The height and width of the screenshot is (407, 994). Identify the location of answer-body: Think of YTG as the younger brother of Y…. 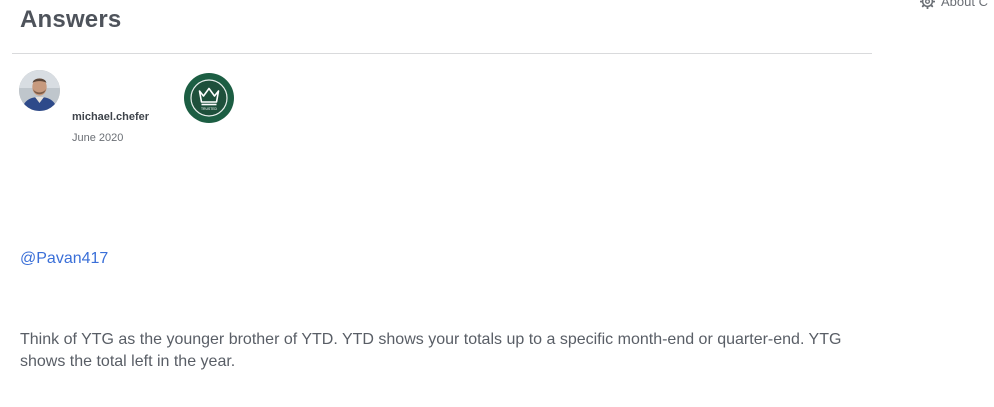
(431, 350).